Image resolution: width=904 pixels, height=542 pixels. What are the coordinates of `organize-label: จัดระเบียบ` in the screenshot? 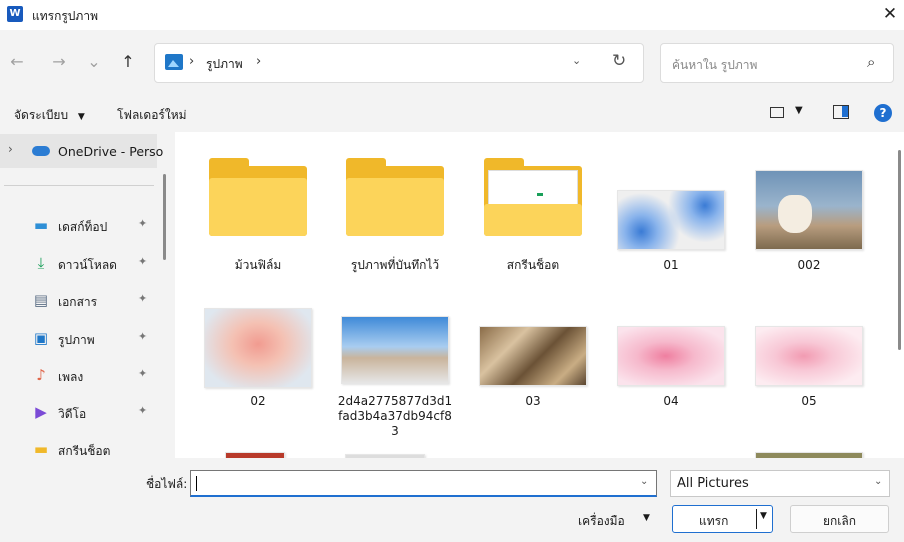 It's located at (41, 115).